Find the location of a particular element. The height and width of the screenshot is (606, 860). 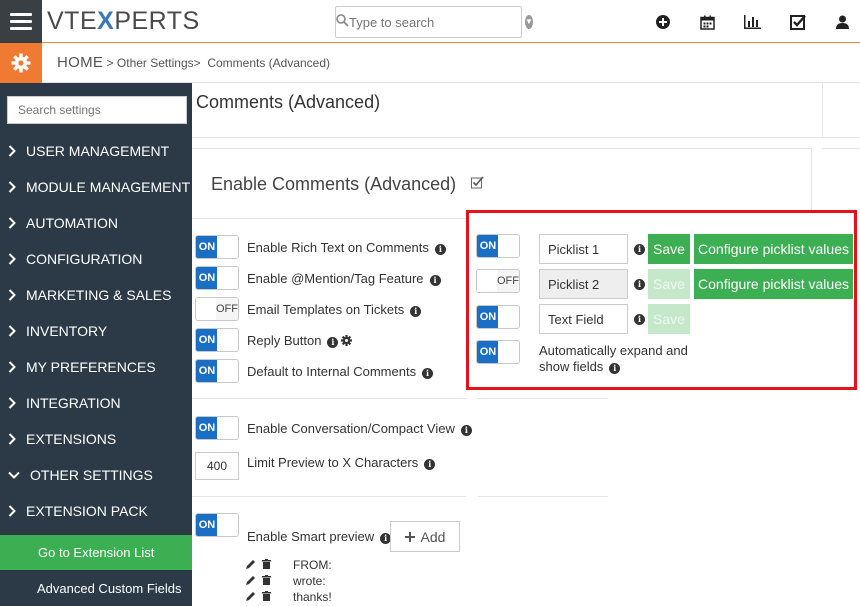

save-text-field-button: Save is located at coordinates (669, 319).